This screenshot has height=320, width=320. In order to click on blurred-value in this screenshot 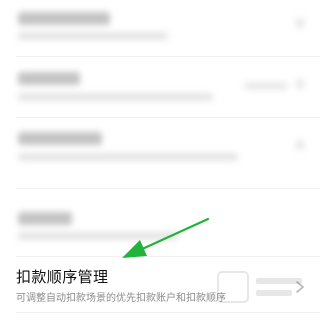, I will do `click(266, 86)`.